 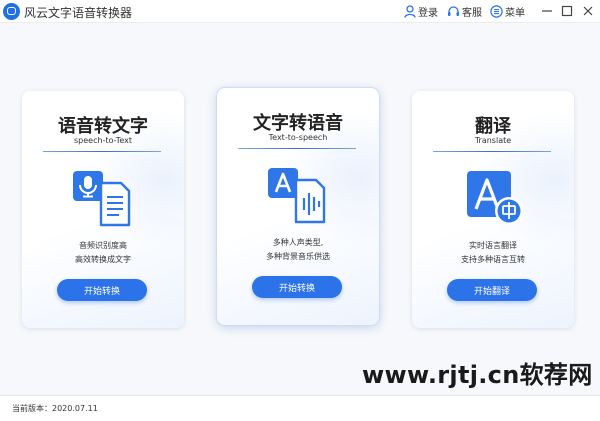 What do you see at coordinates (102, 199) in the screenshot?
I see `mic-to-doc-icon` at bounding box center [102, 199].